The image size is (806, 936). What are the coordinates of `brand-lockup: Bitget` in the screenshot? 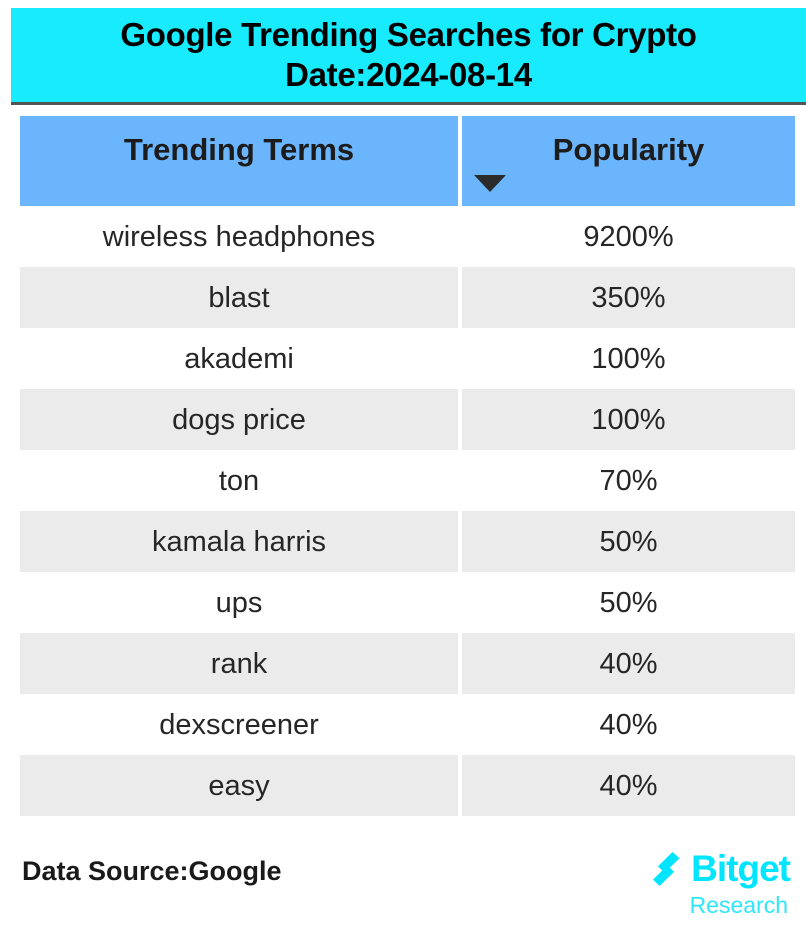 It's located at (710, 869).